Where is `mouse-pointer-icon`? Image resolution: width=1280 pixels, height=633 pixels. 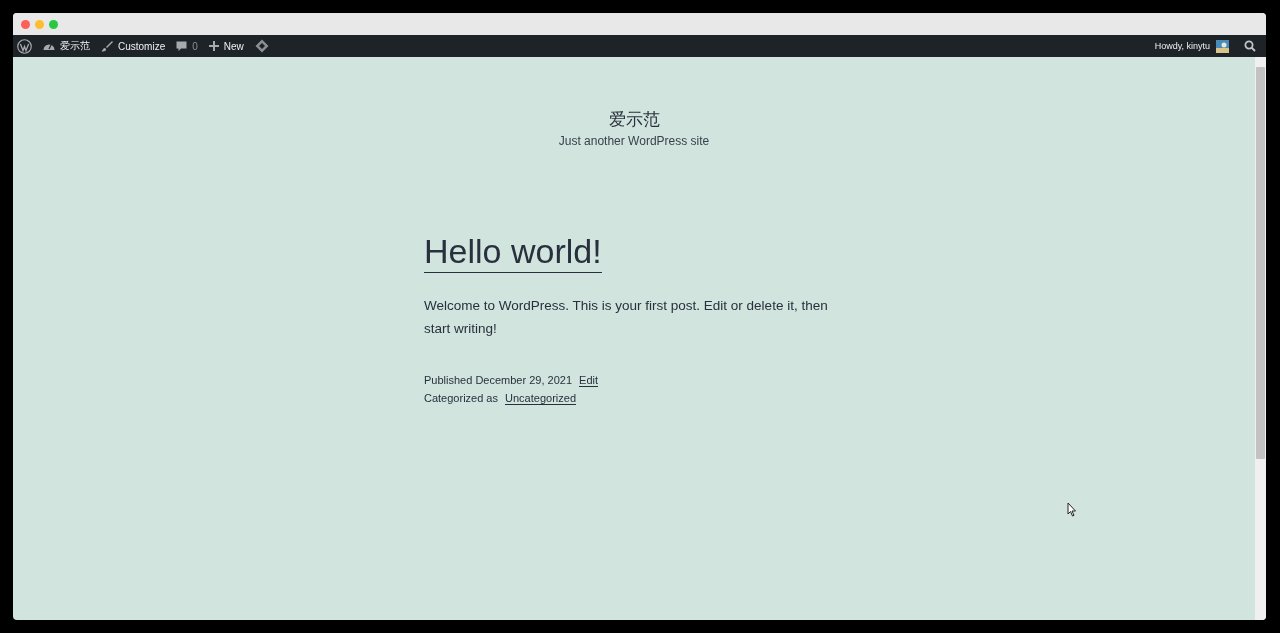
mouse-pointer-icon is located at coordinates (1072, 509).